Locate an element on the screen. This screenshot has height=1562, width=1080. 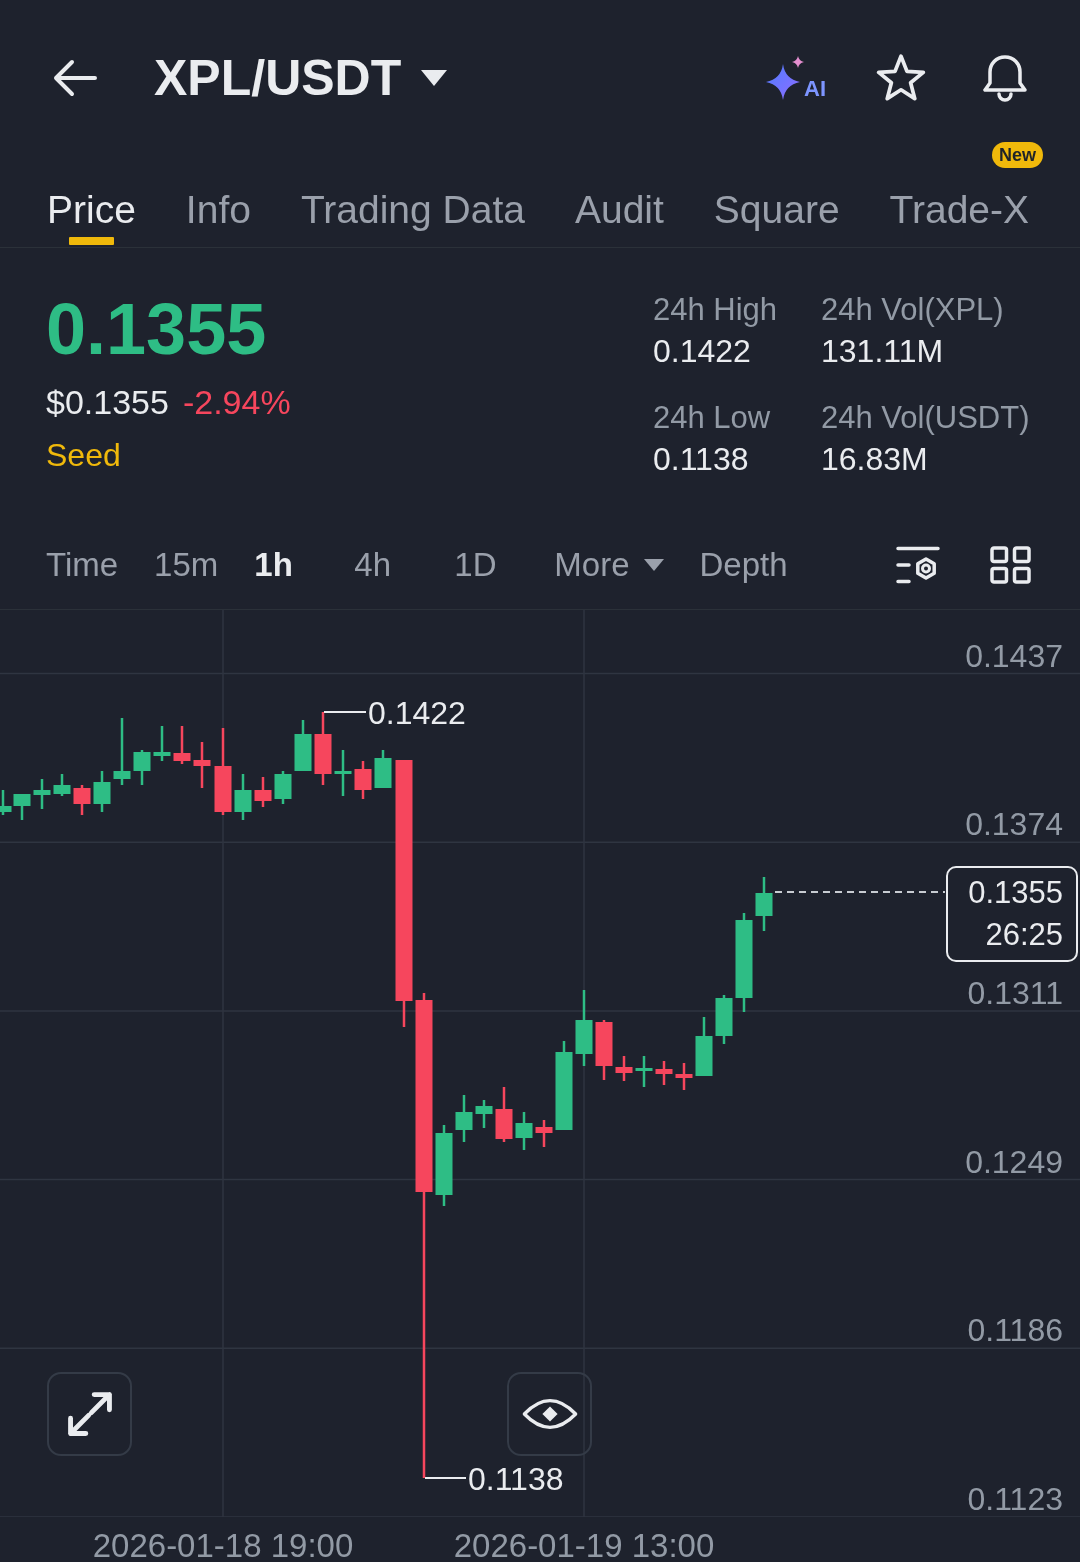
tab: Price is located at coordinates (91, 201).